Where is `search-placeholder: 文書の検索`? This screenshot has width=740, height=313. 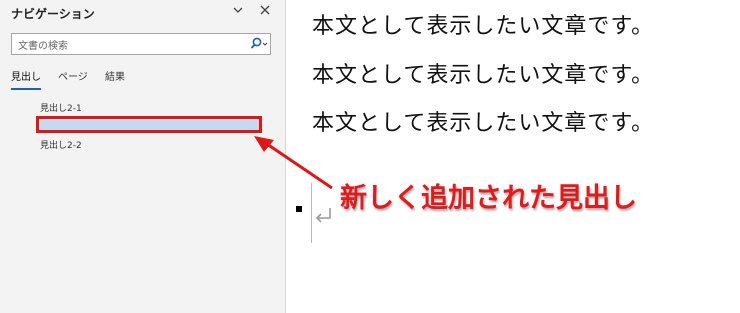 search-placeholder: 文書の検索 is located at coordinates (43, 46).